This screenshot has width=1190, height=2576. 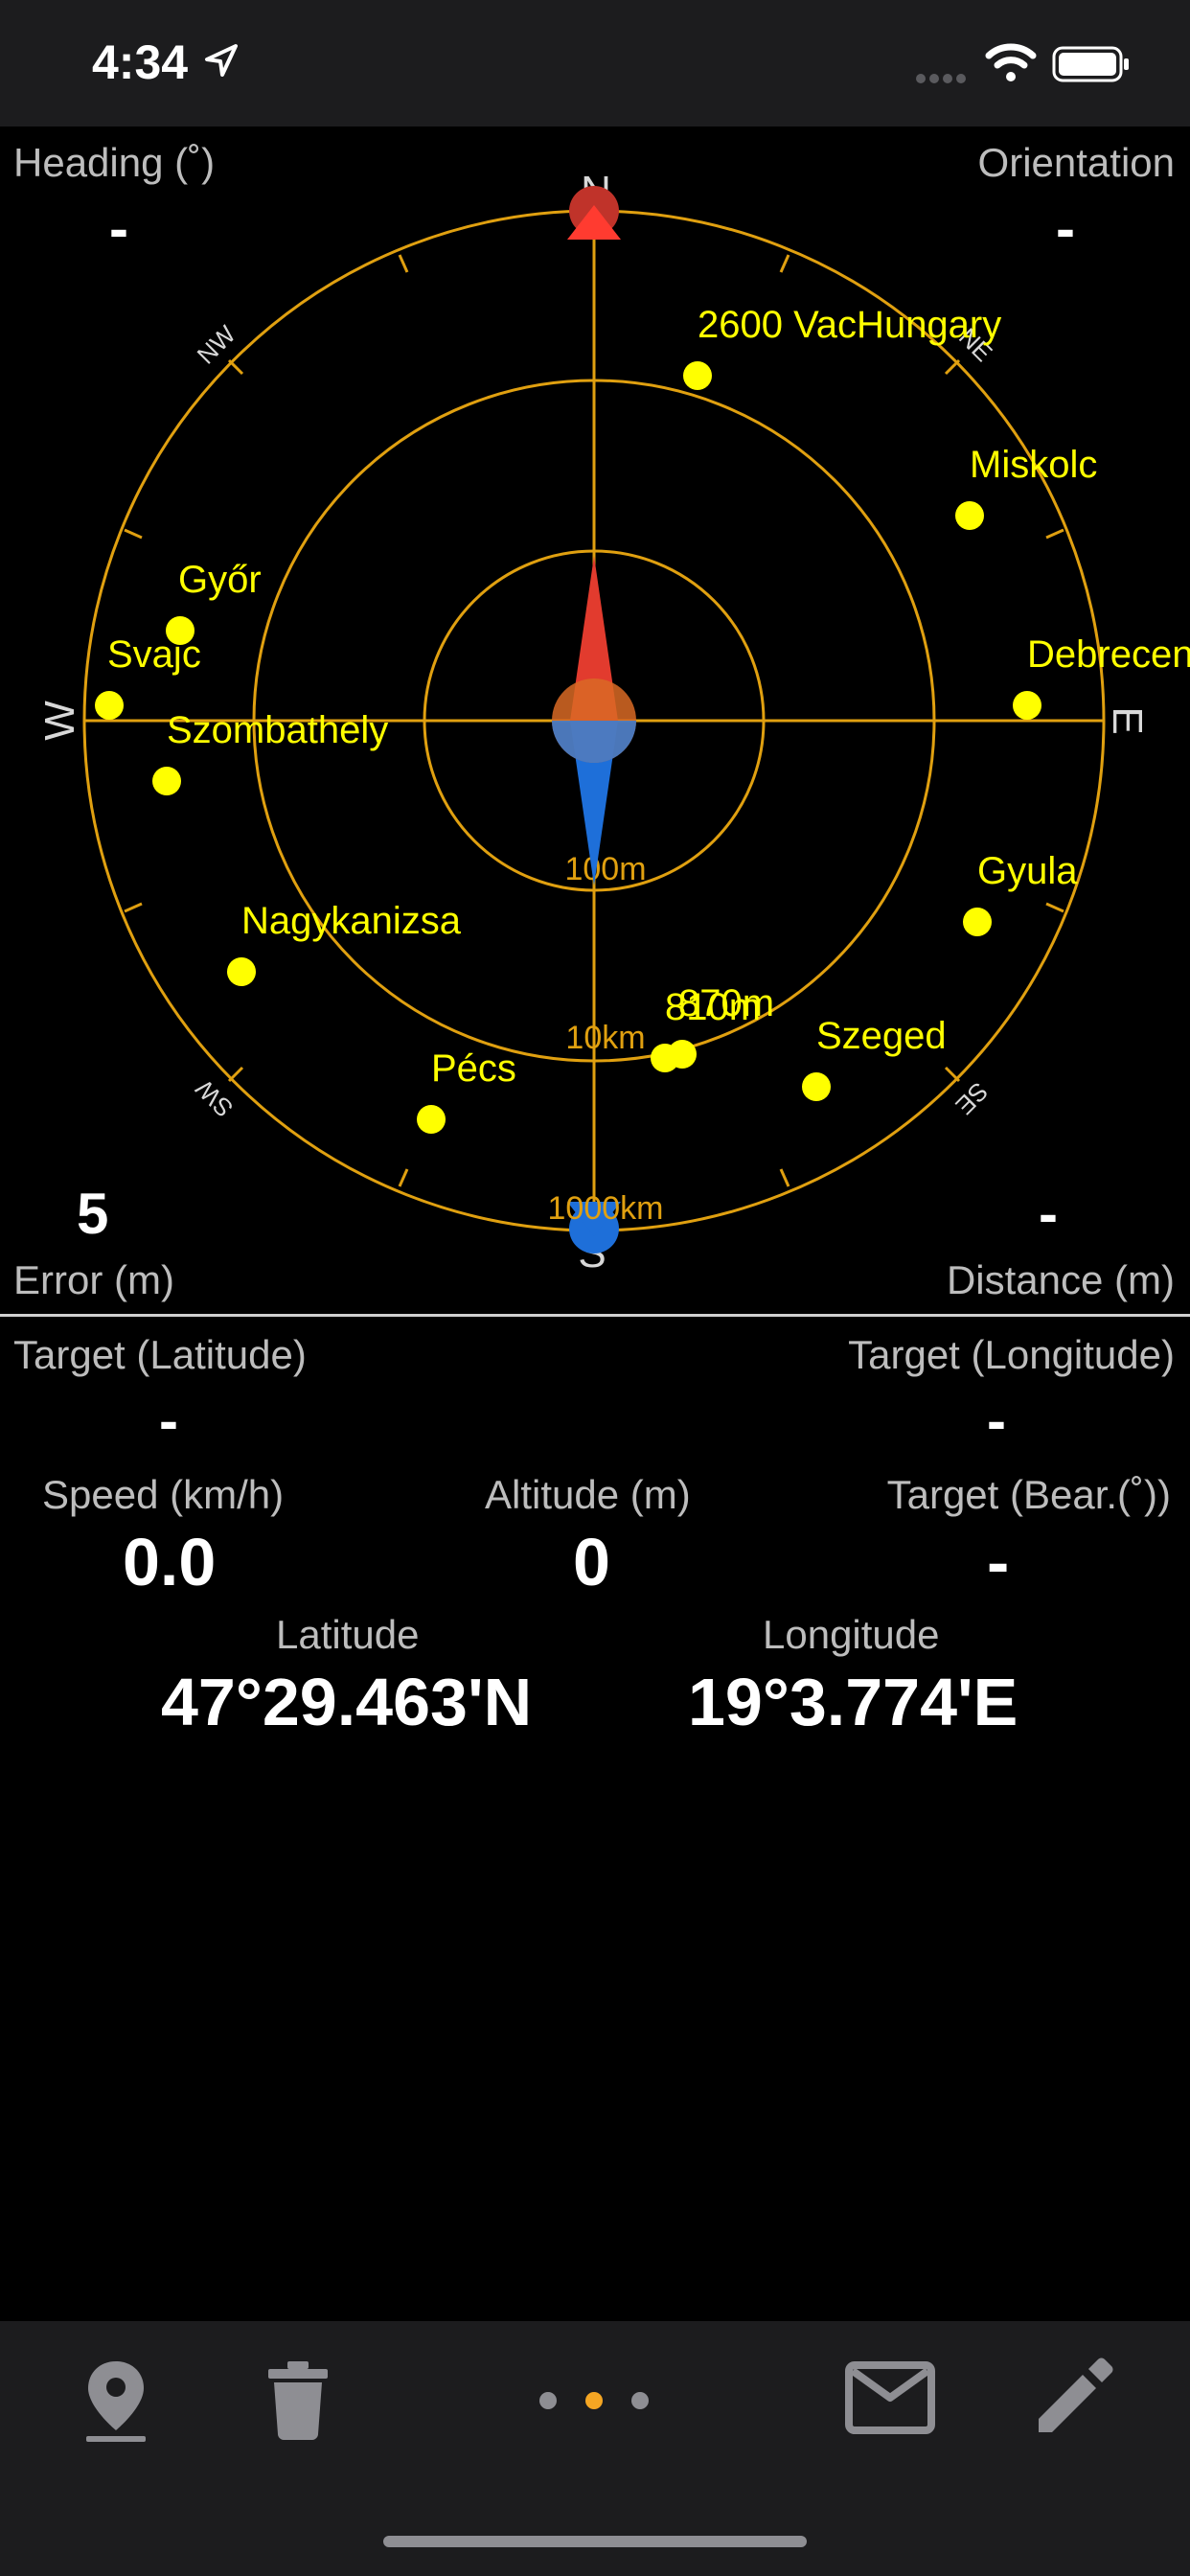 What do you see at coordinates (217, 344) in the screenshot?
I see `nw-label: NW` at bounding box center [217, 344].